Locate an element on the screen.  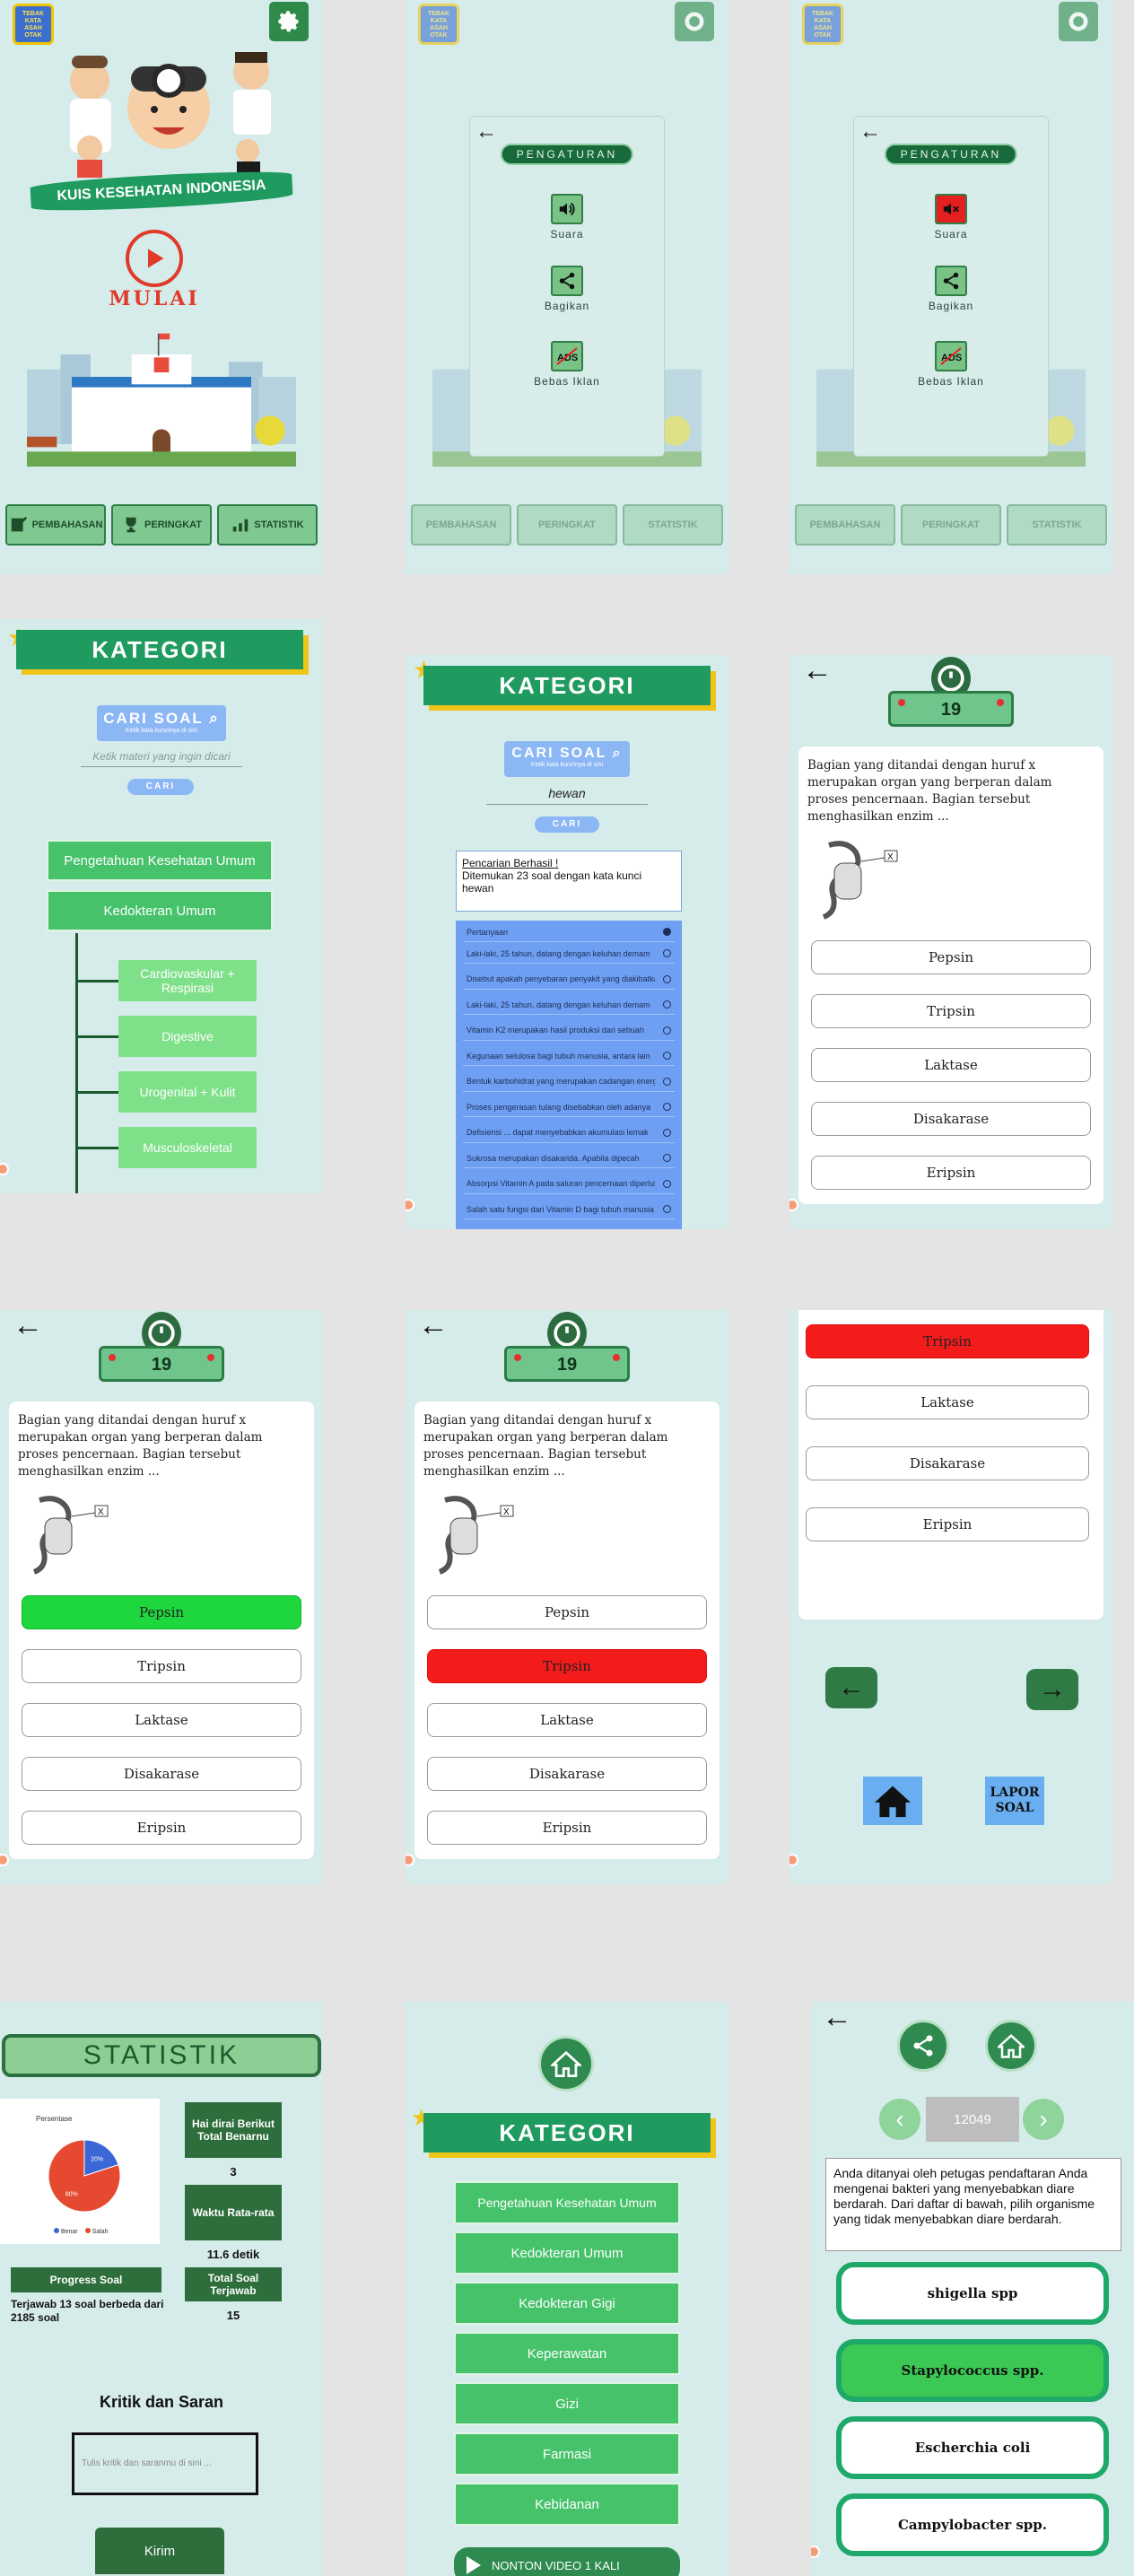
search-input: Ketik materi yang ingin dicari is located at coordinates (161, 758).